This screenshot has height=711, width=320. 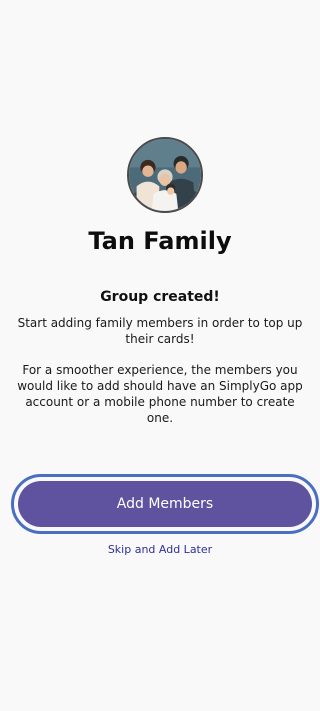 What do you see at coordinates (160, 550) in the screenshot?
I see `skip-and-add-later-link: Skip and Add Later` at bounding box center [160, 550].